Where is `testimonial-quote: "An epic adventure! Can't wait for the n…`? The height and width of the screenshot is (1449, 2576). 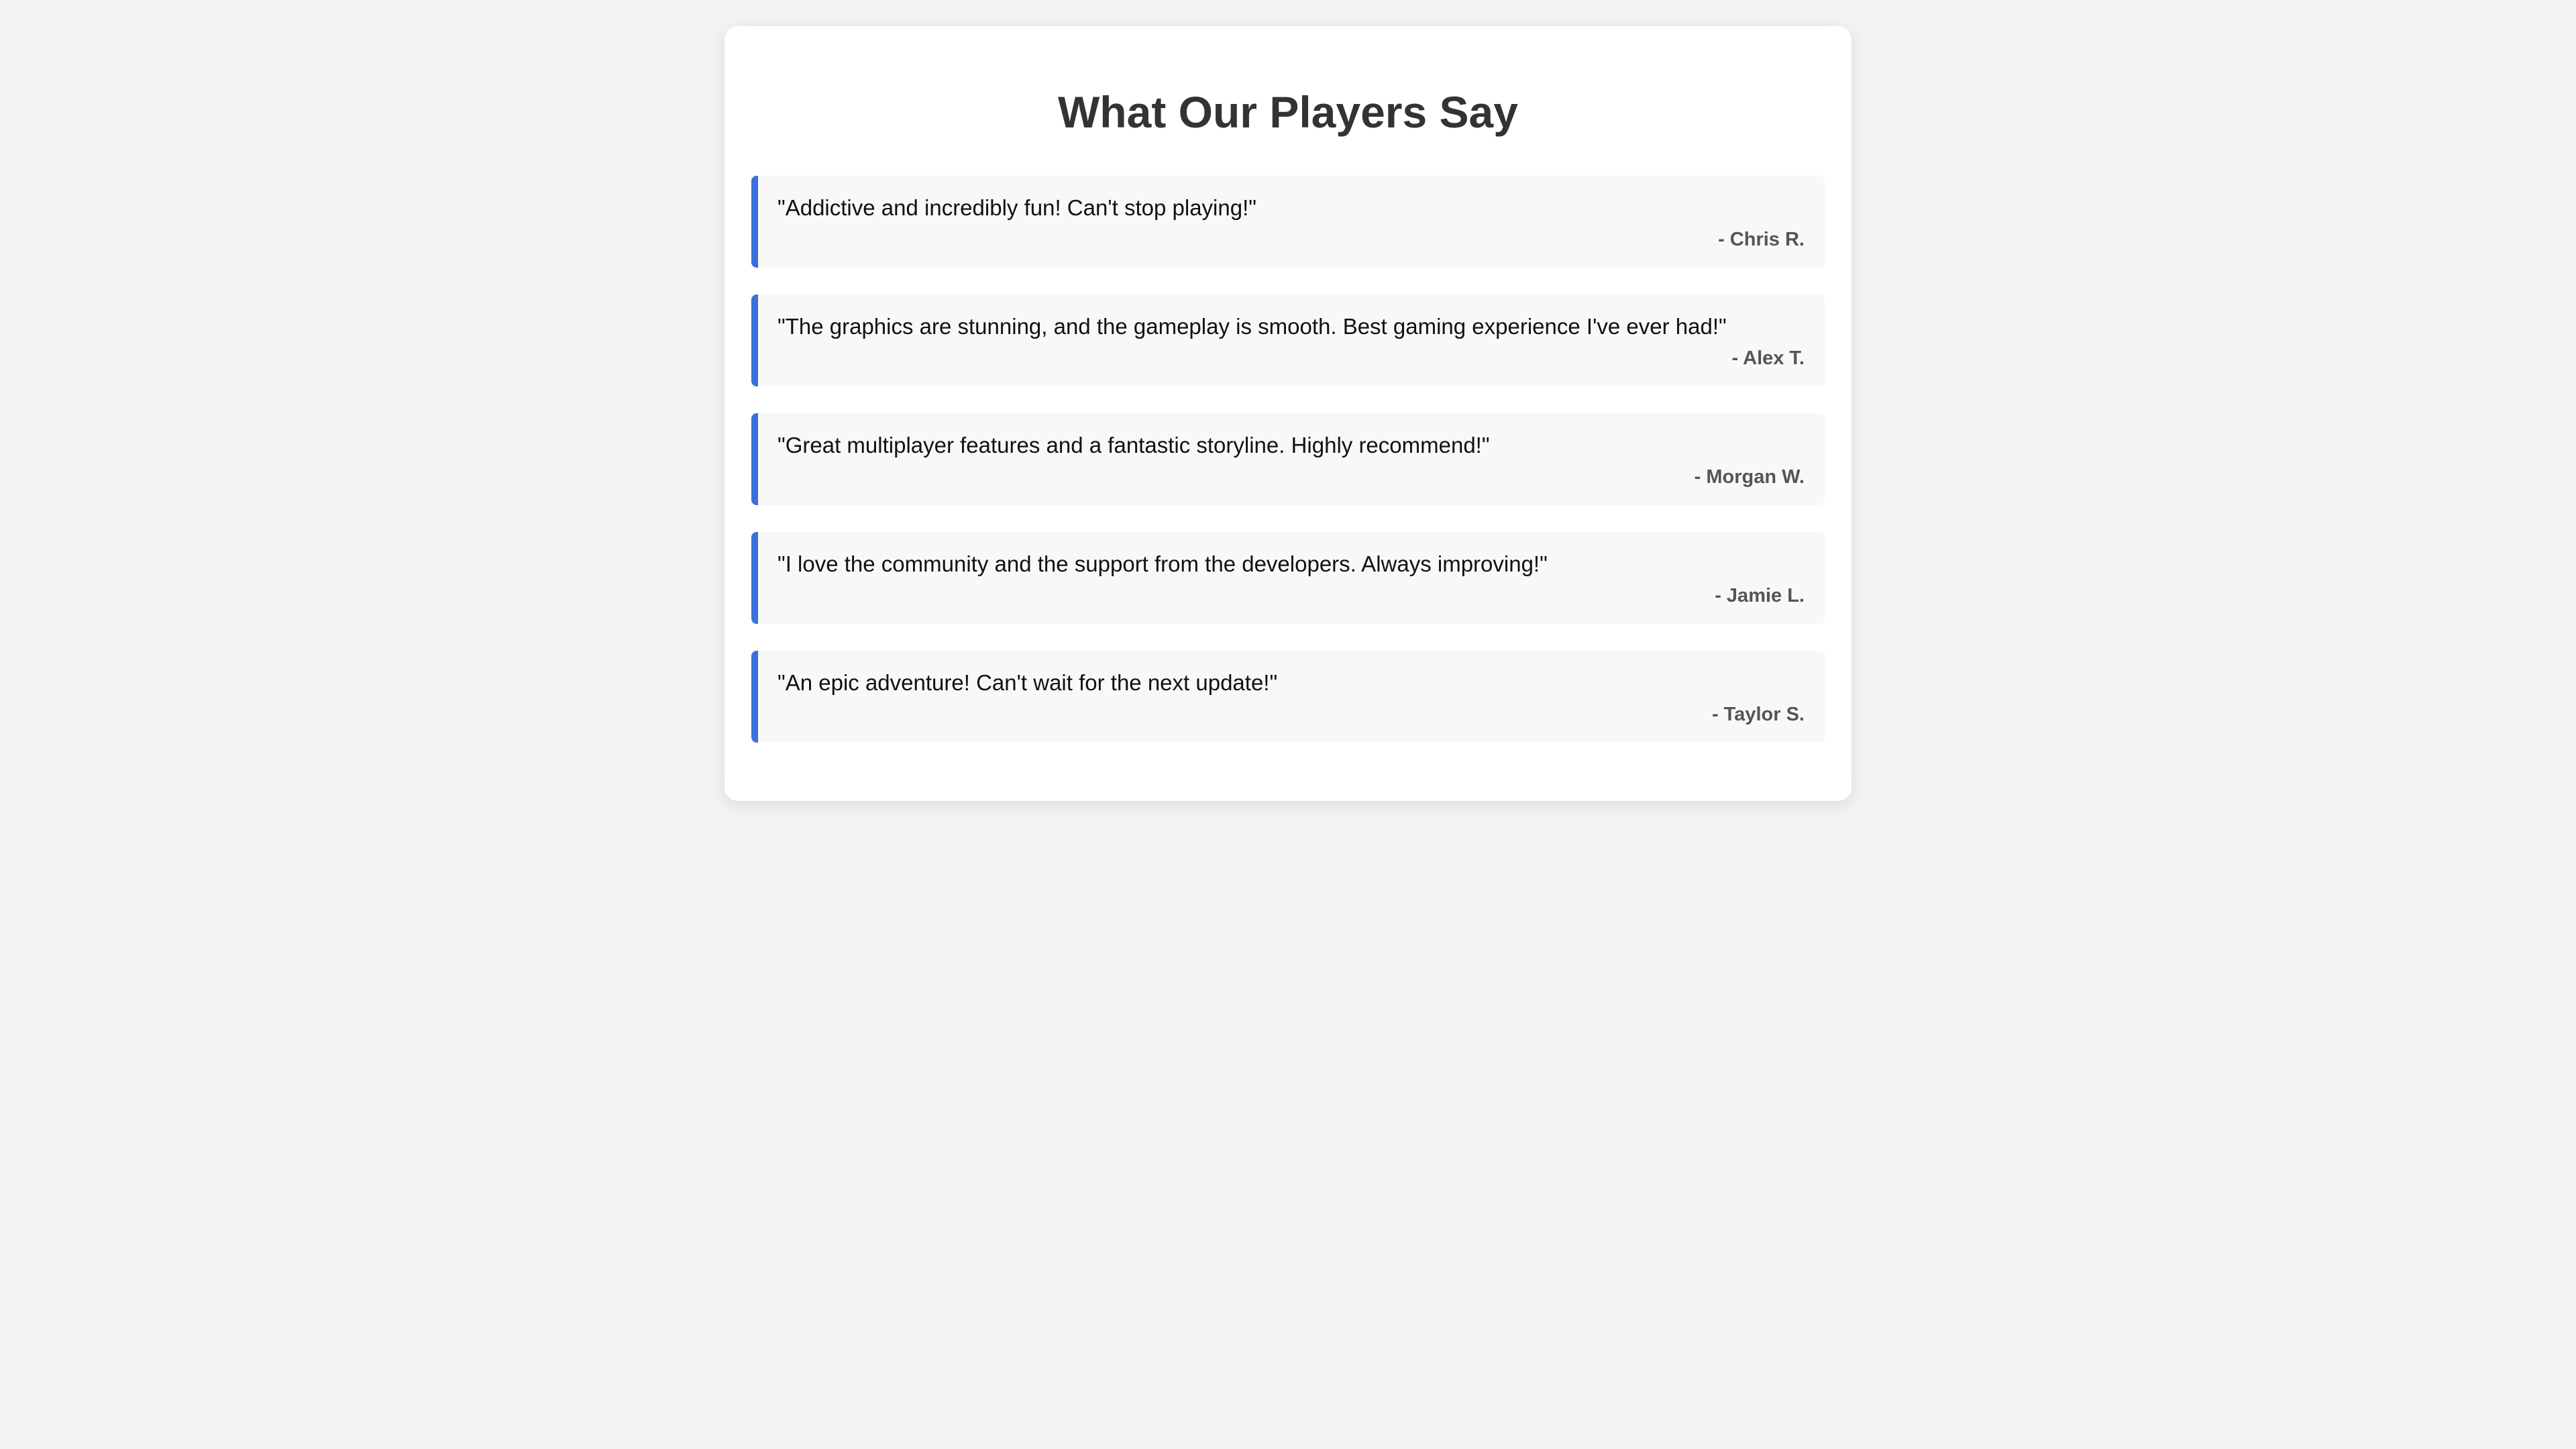
testimonial-quote: "An epic adventure! Can't wait for the n… is located at coordinates (1027, 682).